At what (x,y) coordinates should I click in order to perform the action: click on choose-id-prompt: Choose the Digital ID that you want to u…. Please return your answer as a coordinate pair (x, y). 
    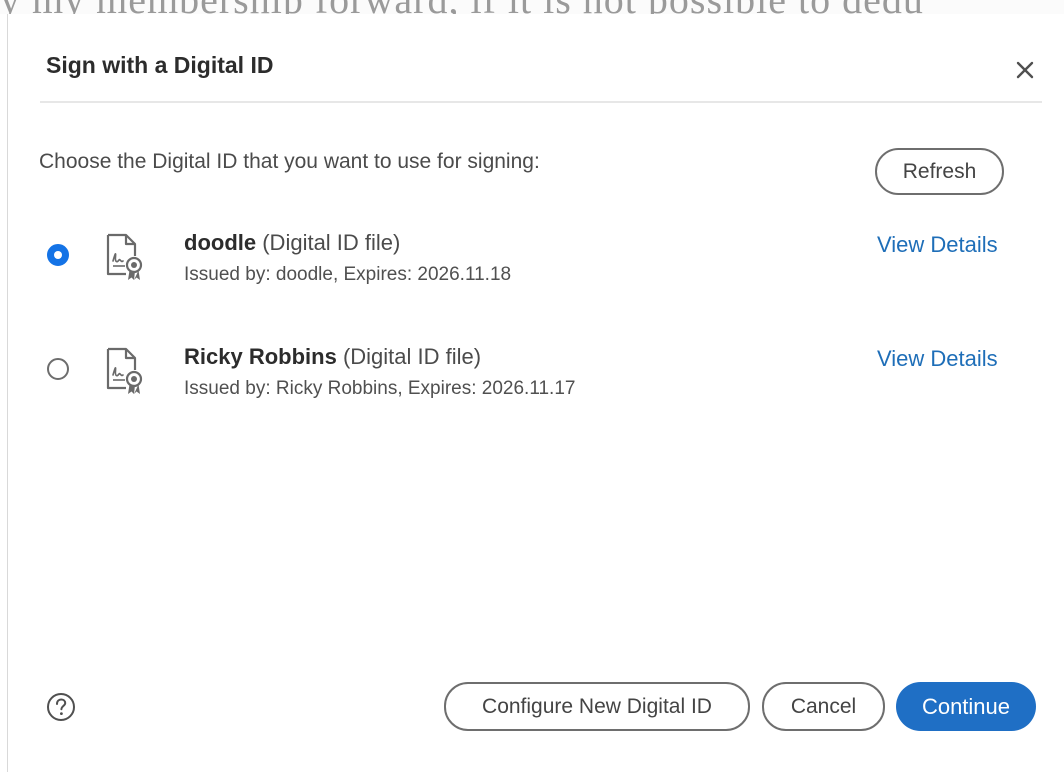
    Looking at the image, I should click on (289, 161).